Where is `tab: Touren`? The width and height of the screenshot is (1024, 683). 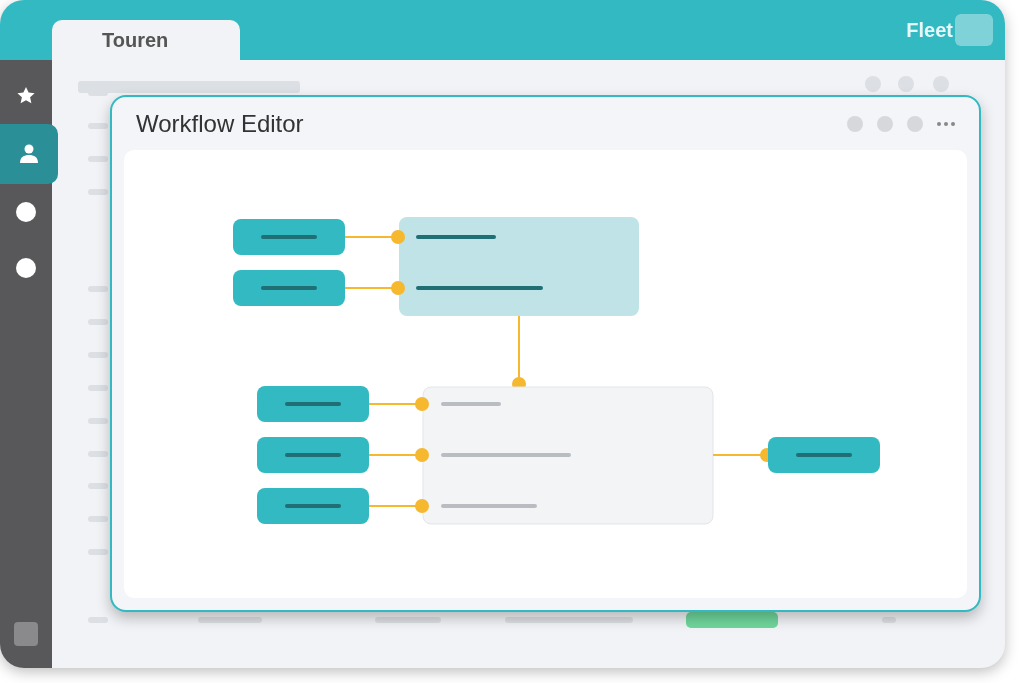 tab: Touren is located at coordinates (146, 40).